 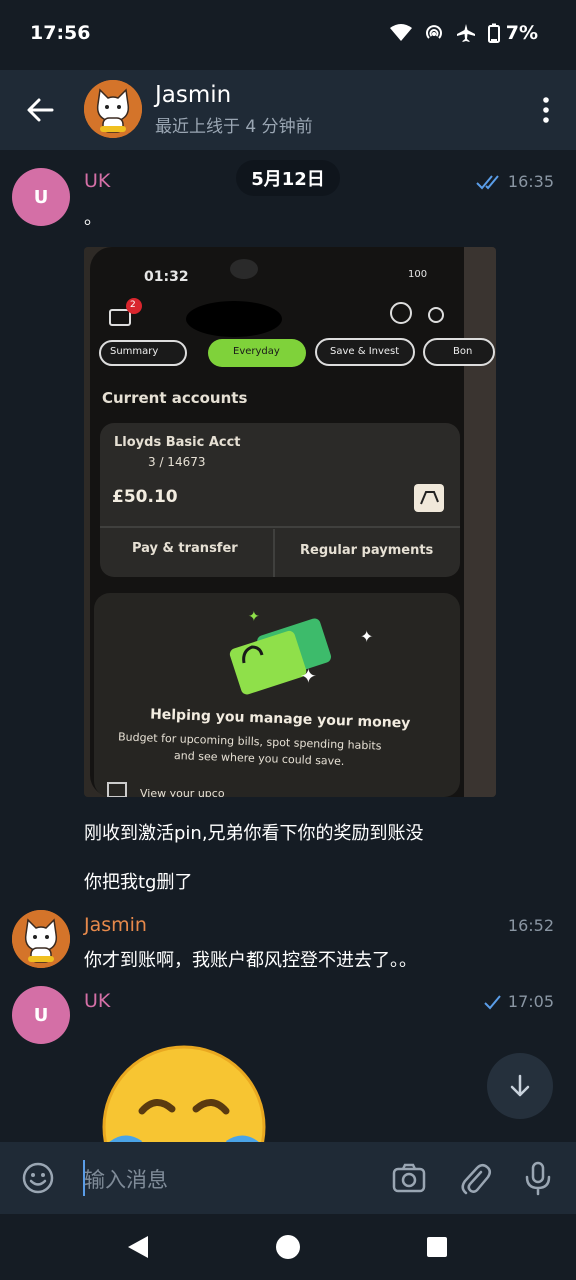 I want to click on camera-icon, so click(x=409, y=1178).